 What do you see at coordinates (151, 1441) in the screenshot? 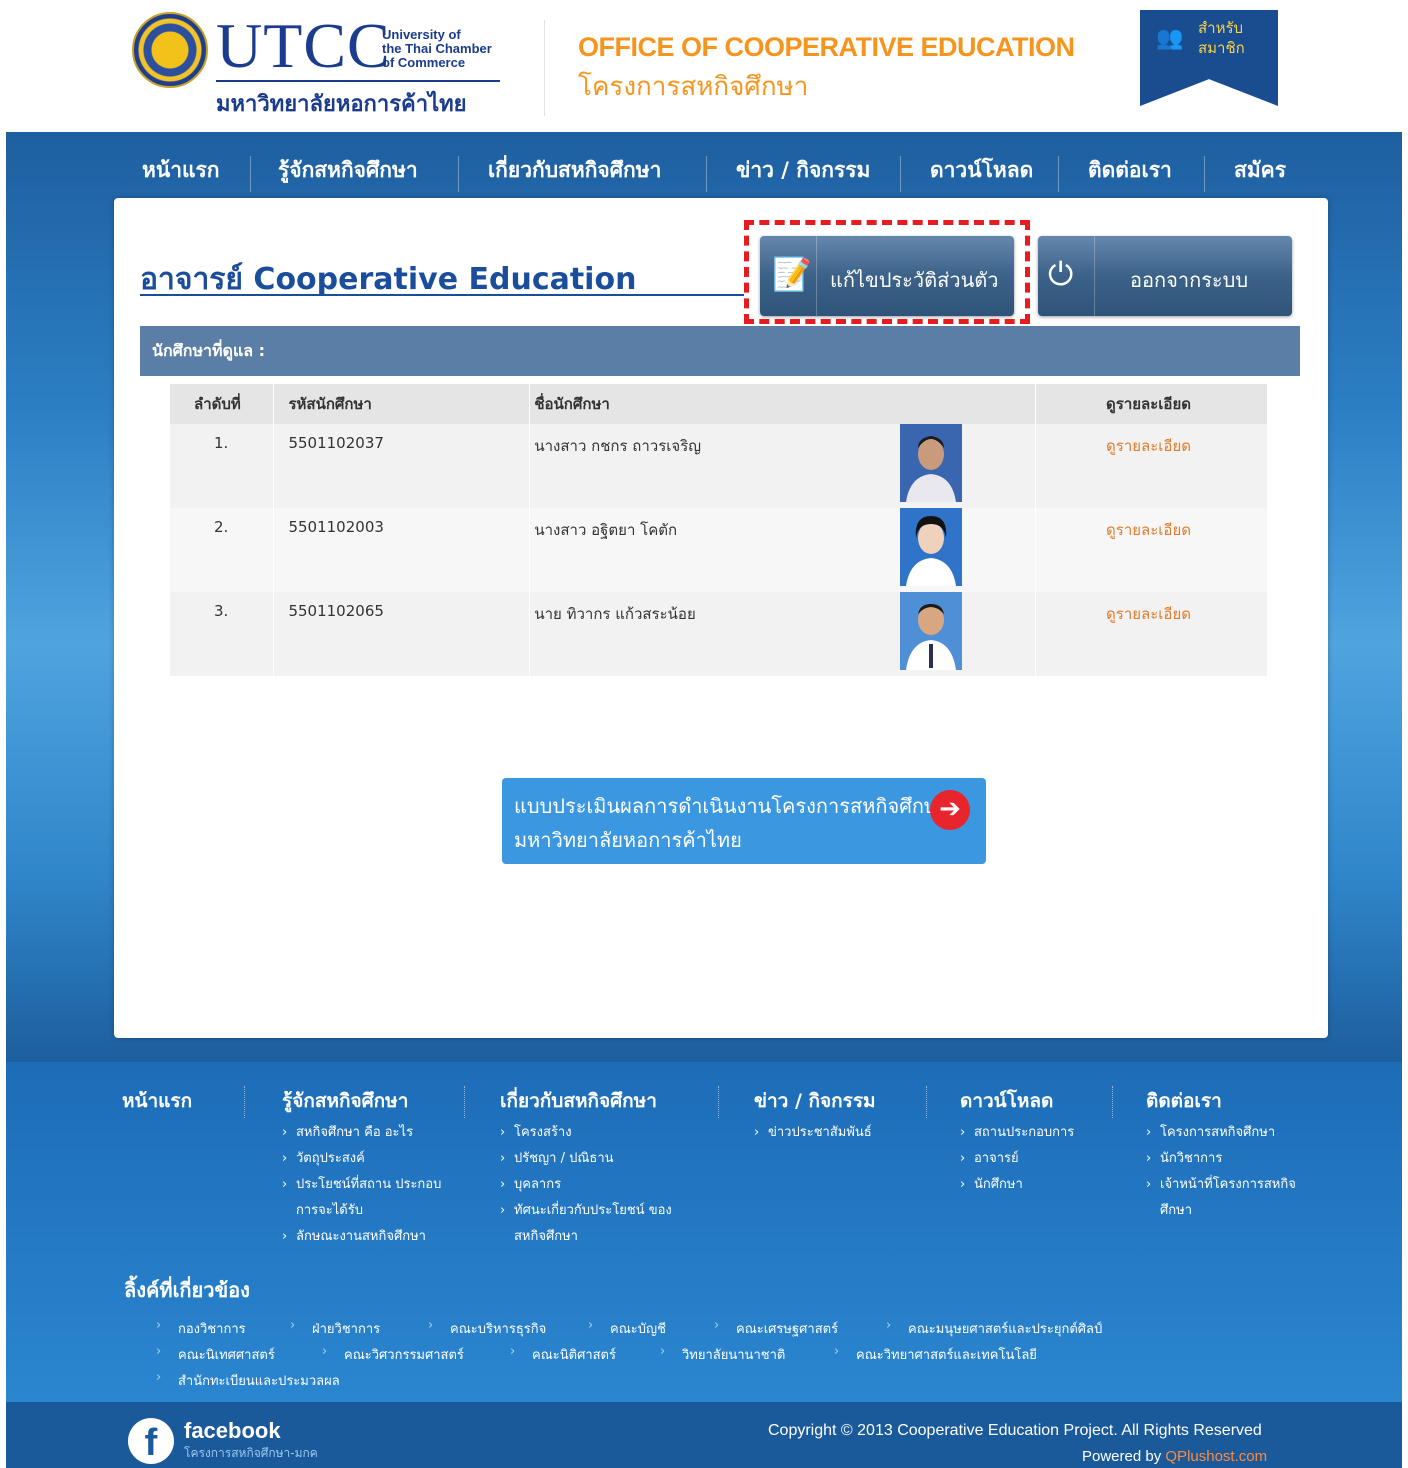
I see `facebook-icon: f` at bounding box center [151, 1441].